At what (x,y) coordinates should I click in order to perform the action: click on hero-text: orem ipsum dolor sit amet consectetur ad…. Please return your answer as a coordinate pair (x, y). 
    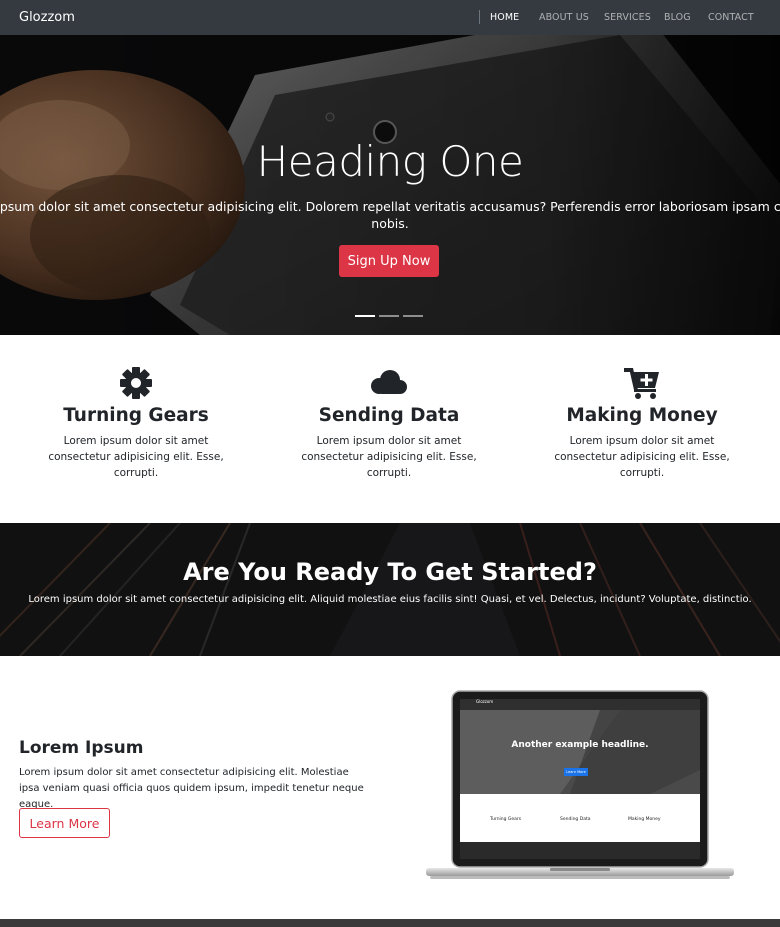
    Looking at the image, I should click on (390, 206).